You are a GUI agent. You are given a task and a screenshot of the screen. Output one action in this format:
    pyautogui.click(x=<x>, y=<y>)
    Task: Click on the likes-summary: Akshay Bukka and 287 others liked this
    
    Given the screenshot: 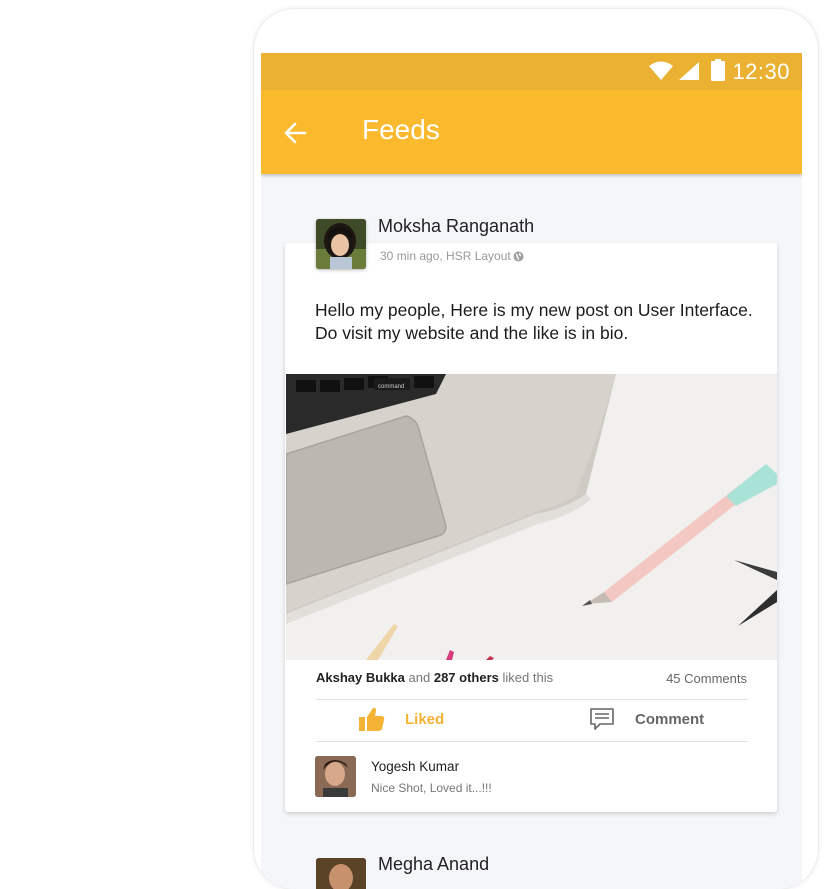 What is the action you would take?
    pyautogui.click(x=434, y=677)
    